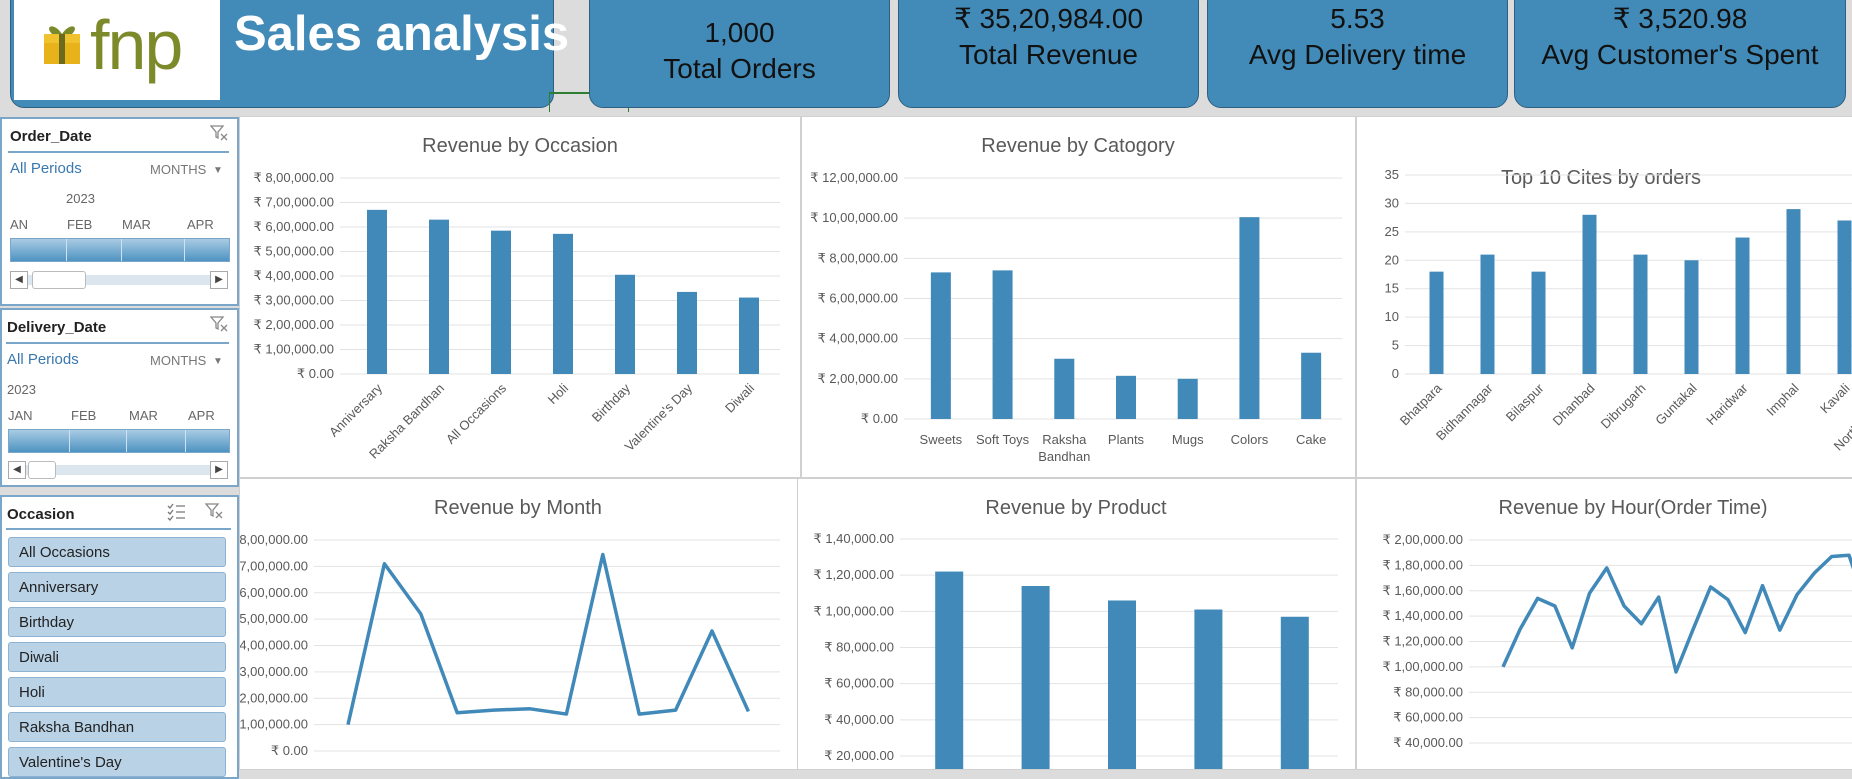 The width and height of the screenshot is (1852, 779). I want to click on chart-title: Revenue by Occasion, so click(520, 146).